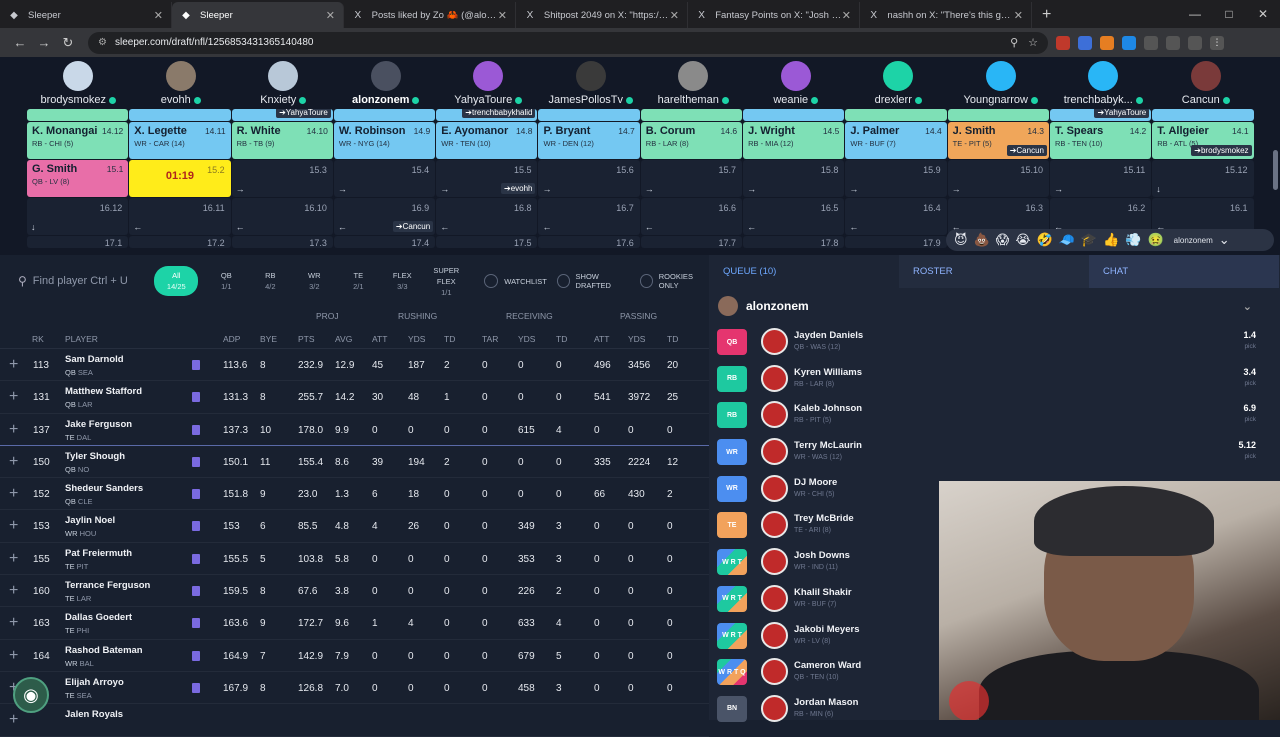 This screenshot has height=737, width=1280. I want to click on column-header: YDS, so click(526, 339).